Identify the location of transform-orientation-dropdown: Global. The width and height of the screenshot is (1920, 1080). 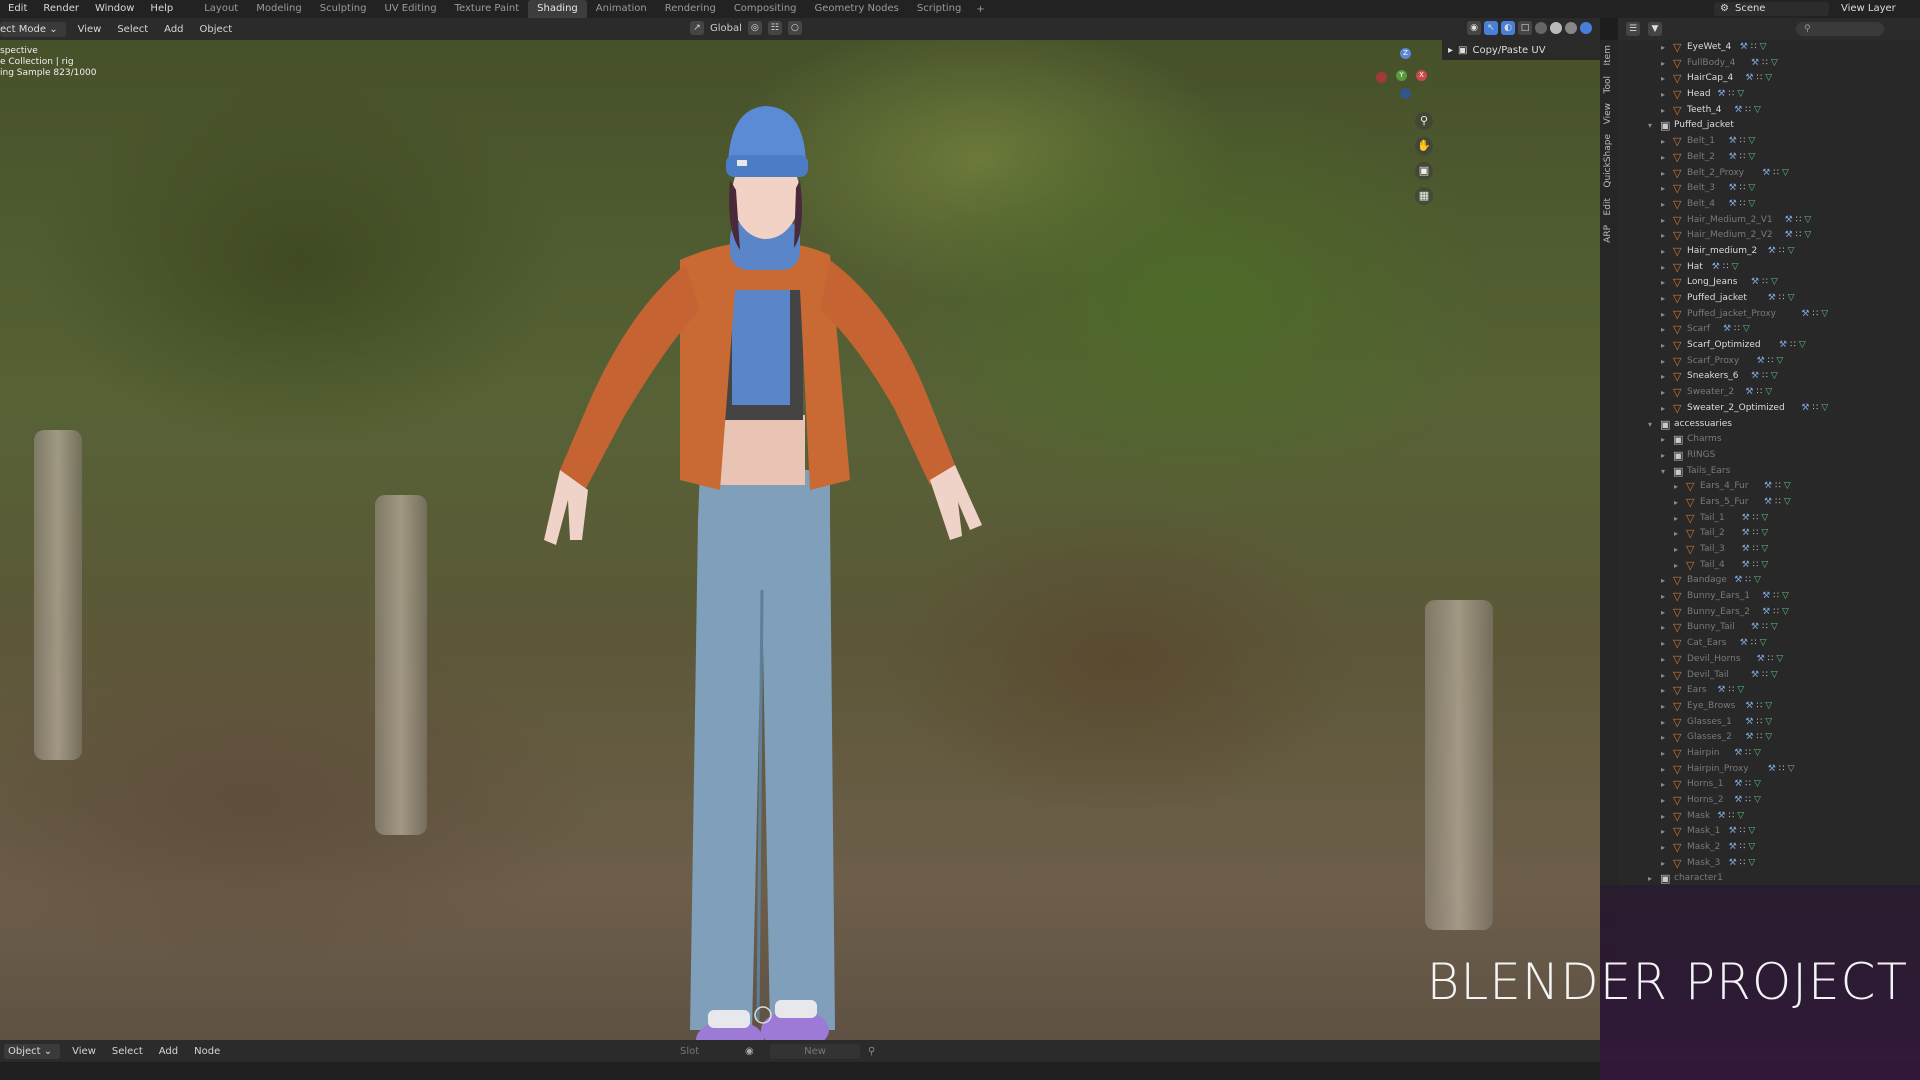
(726, 28).